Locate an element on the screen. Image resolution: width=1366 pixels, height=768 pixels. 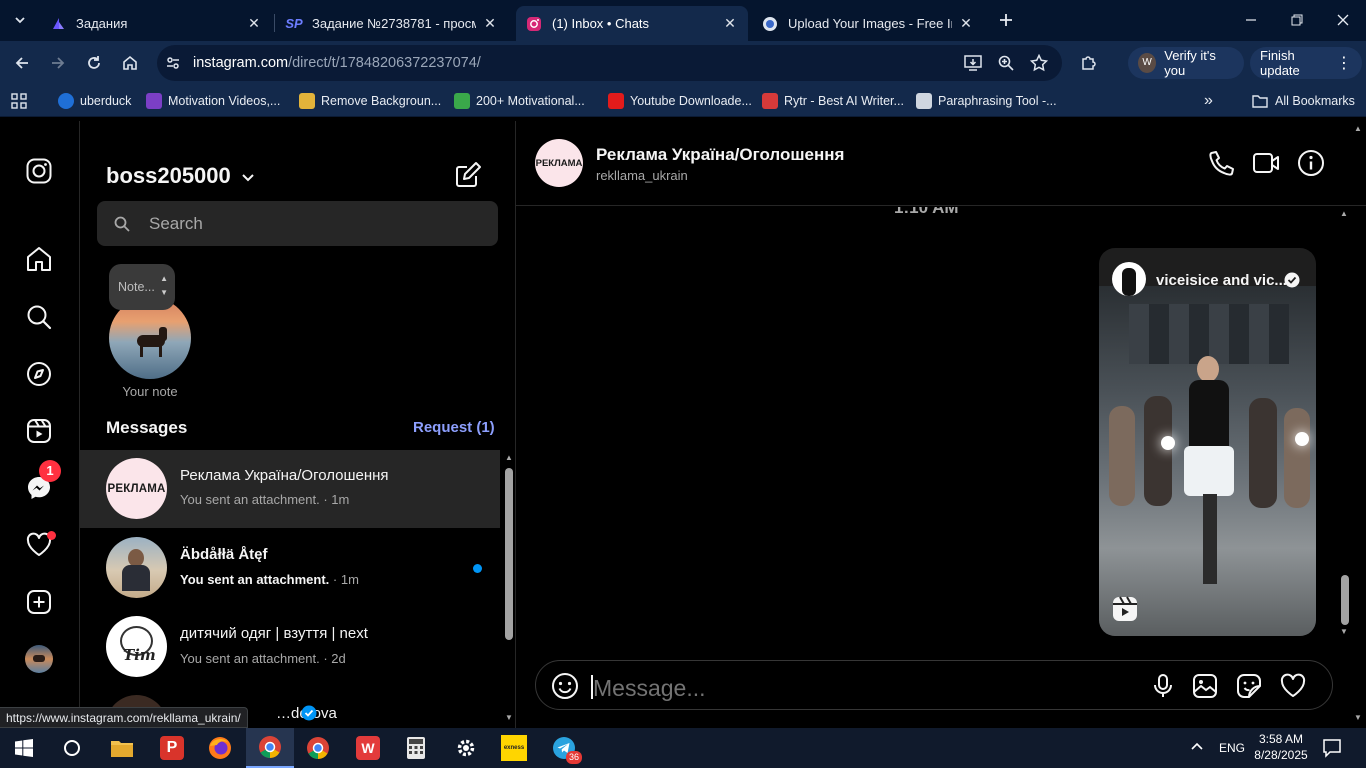
nav-create is located at coordinates (39, 602).